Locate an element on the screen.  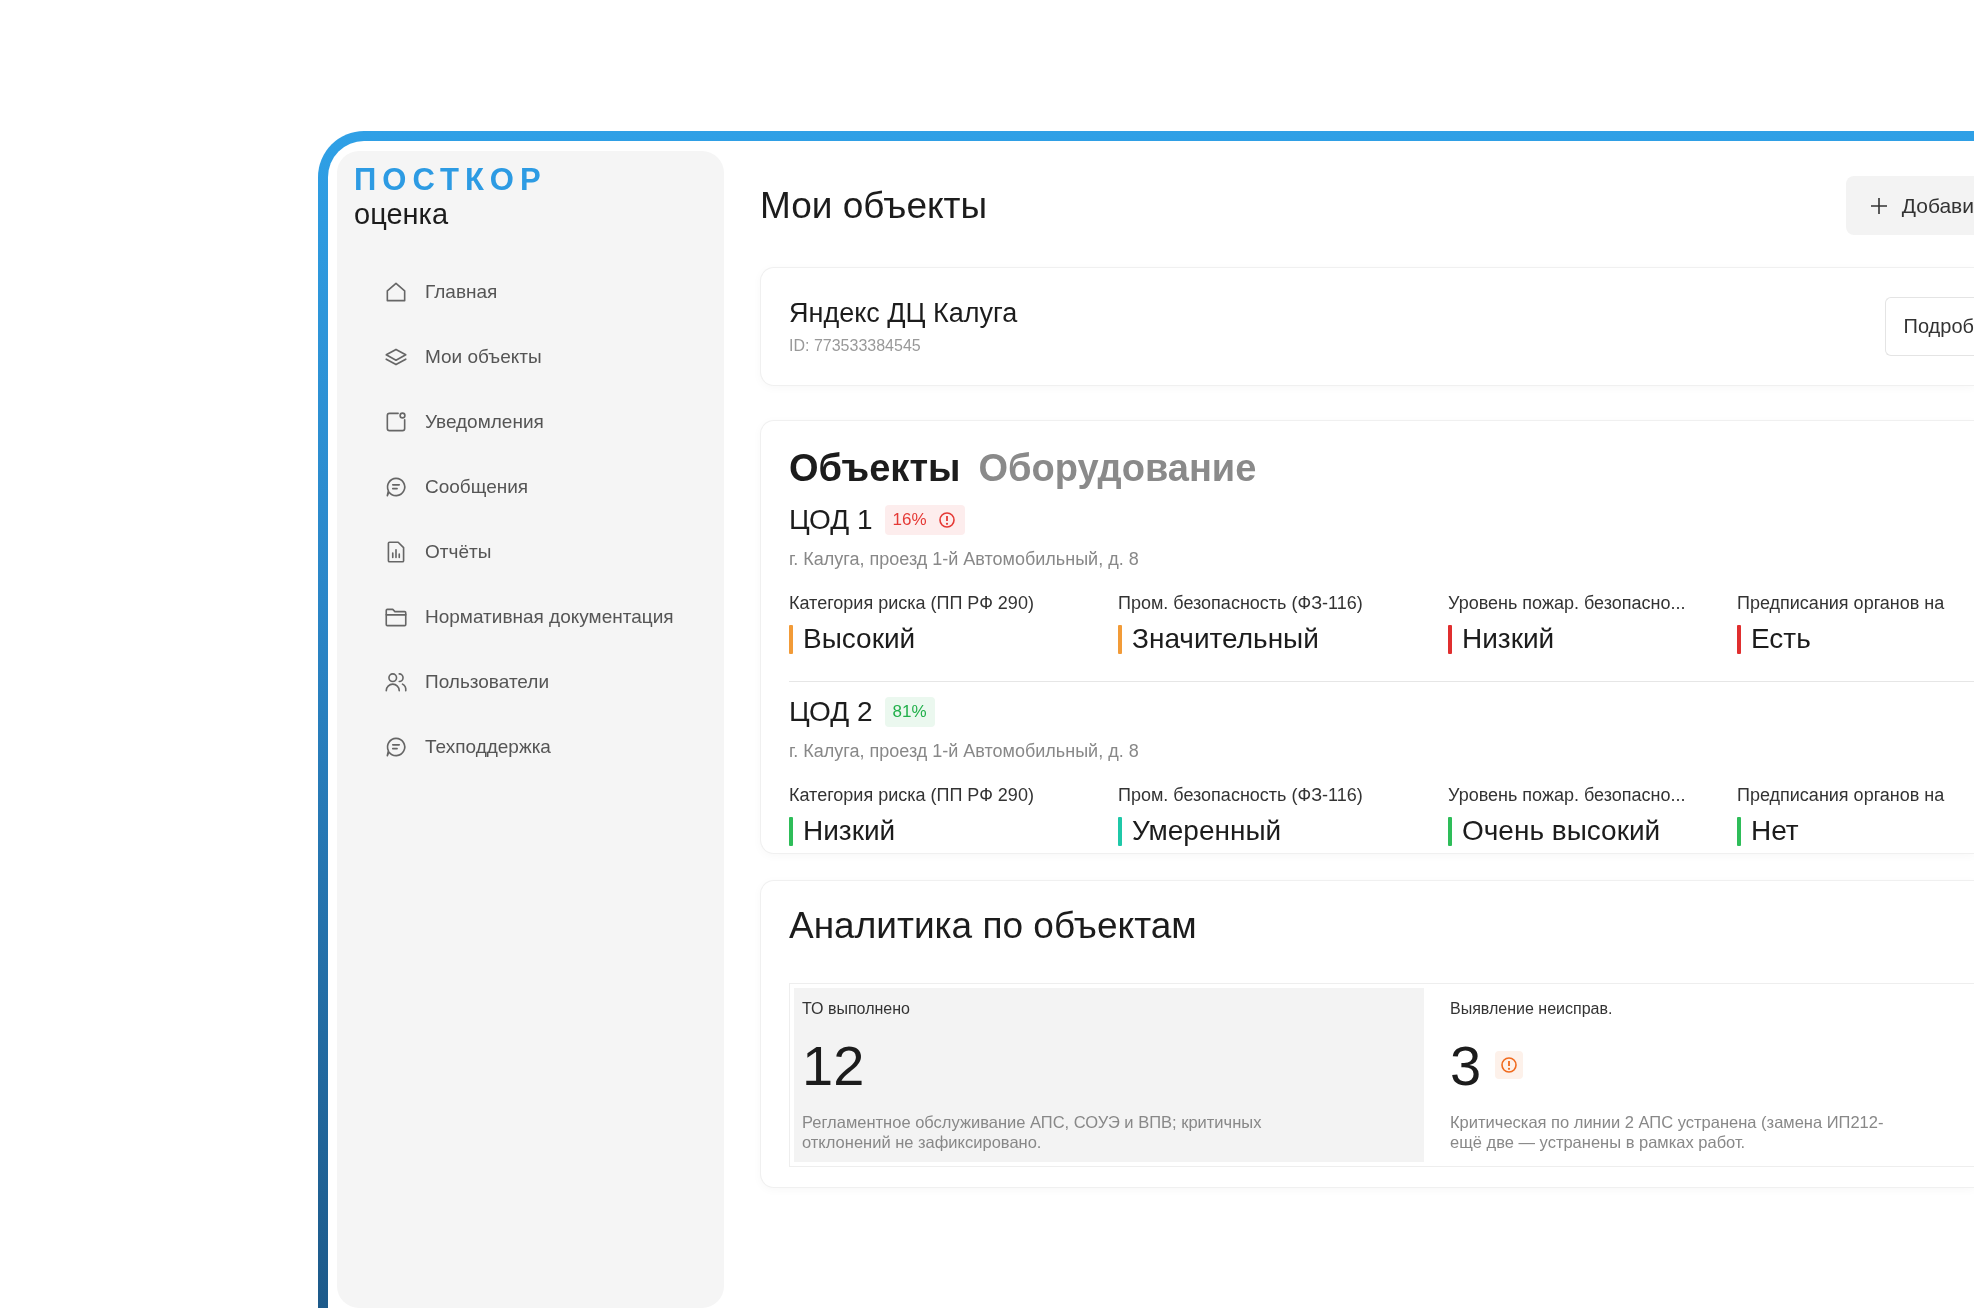
metric-value: Значительный is located at coordinates (1225, 639).